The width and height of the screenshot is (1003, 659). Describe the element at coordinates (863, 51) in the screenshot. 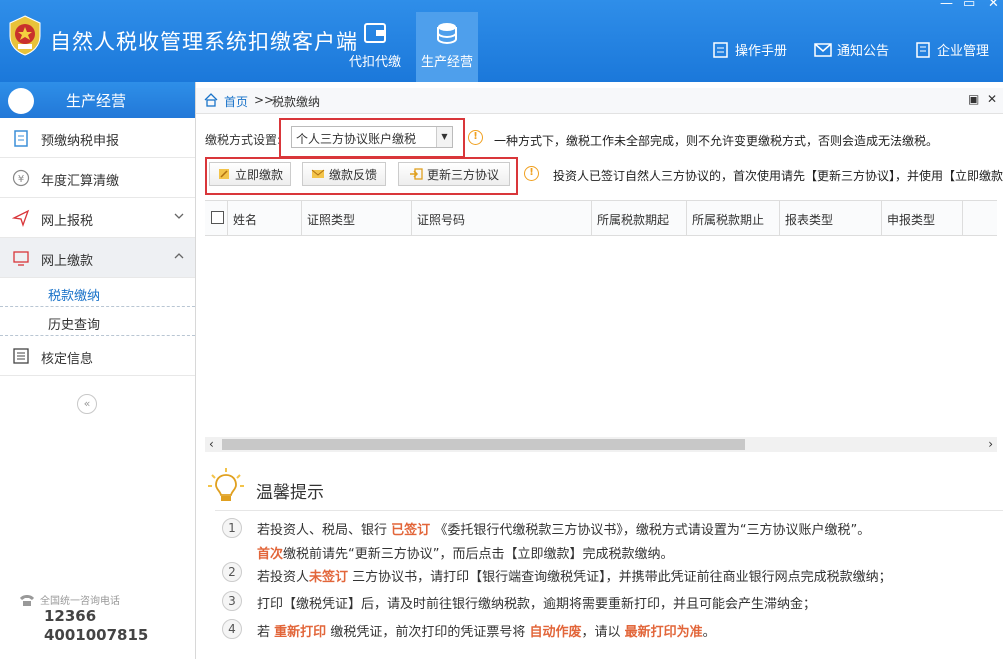

I see `notice-label: 通知公告` at that location.